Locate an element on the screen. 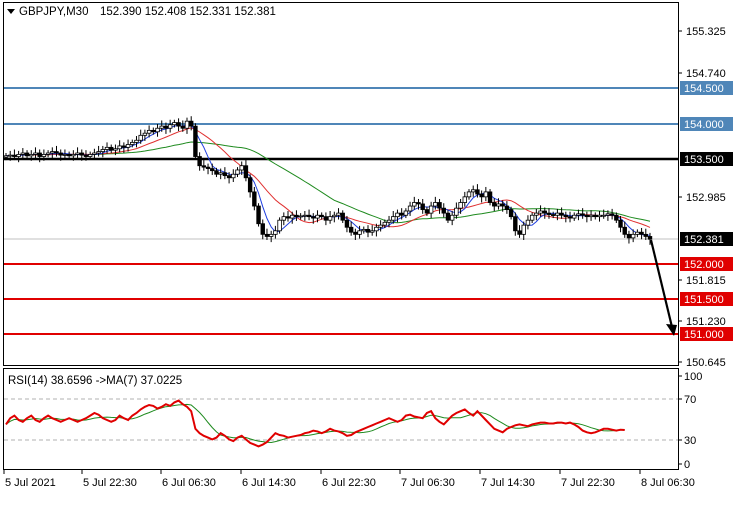 Image resolution: width=741 pixels, height=509 pixels. rsi-tick: 30 is located at coordinates (690, 441).